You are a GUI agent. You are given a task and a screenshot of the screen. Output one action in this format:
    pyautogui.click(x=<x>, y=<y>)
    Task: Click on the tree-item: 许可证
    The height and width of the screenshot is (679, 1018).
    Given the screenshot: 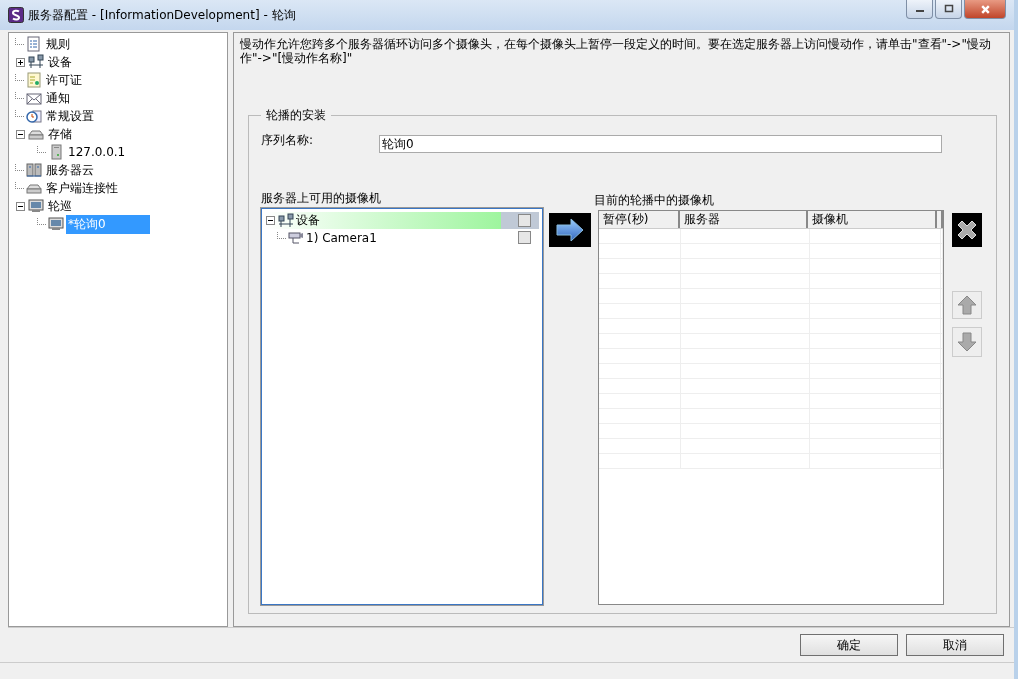 What is the action you would take?
    pyautogui.click(x=64, y=80)
    